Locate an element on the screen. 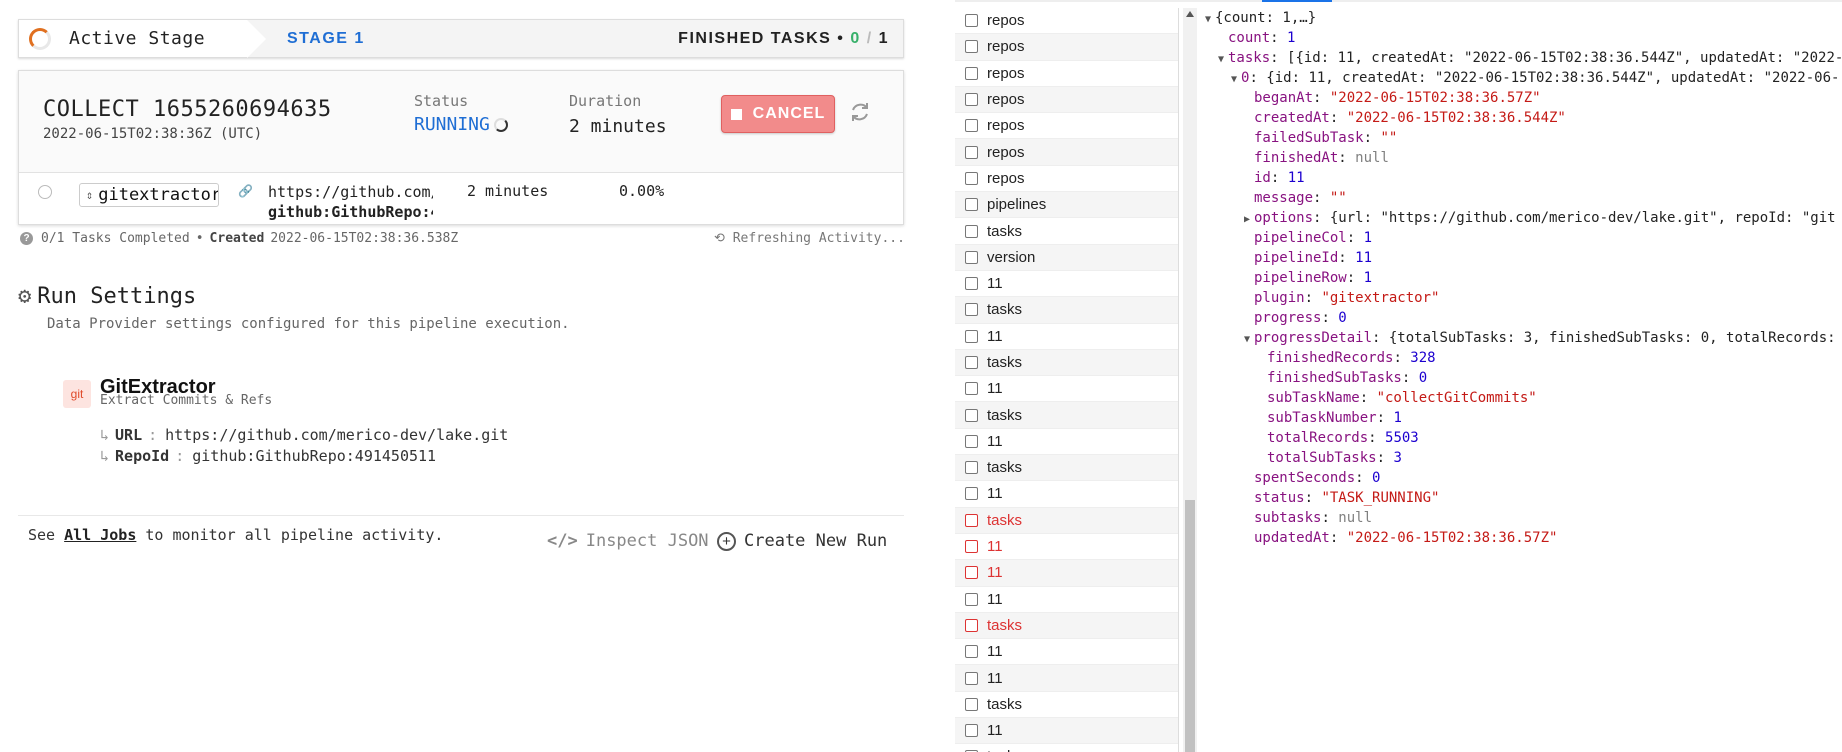 This screenshot has height=752, width=1842. all-jobs-link: All Jobs is located at coordinates (100, 535).